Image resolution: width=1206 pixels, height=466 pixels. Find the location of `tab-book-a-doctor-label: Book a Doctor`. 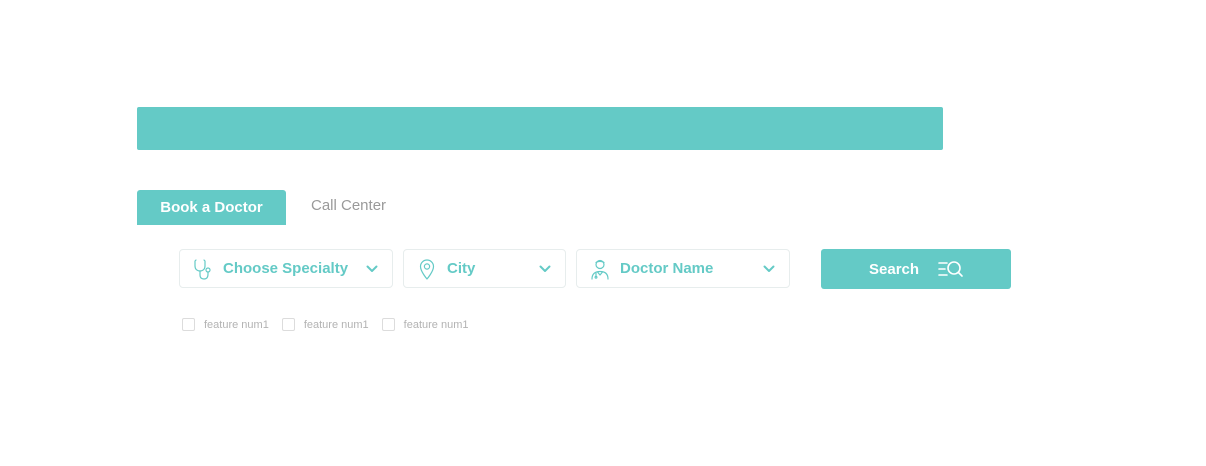

tab-book-a-doctor-label: Book a Doctor is located at coordinates (211, 207).